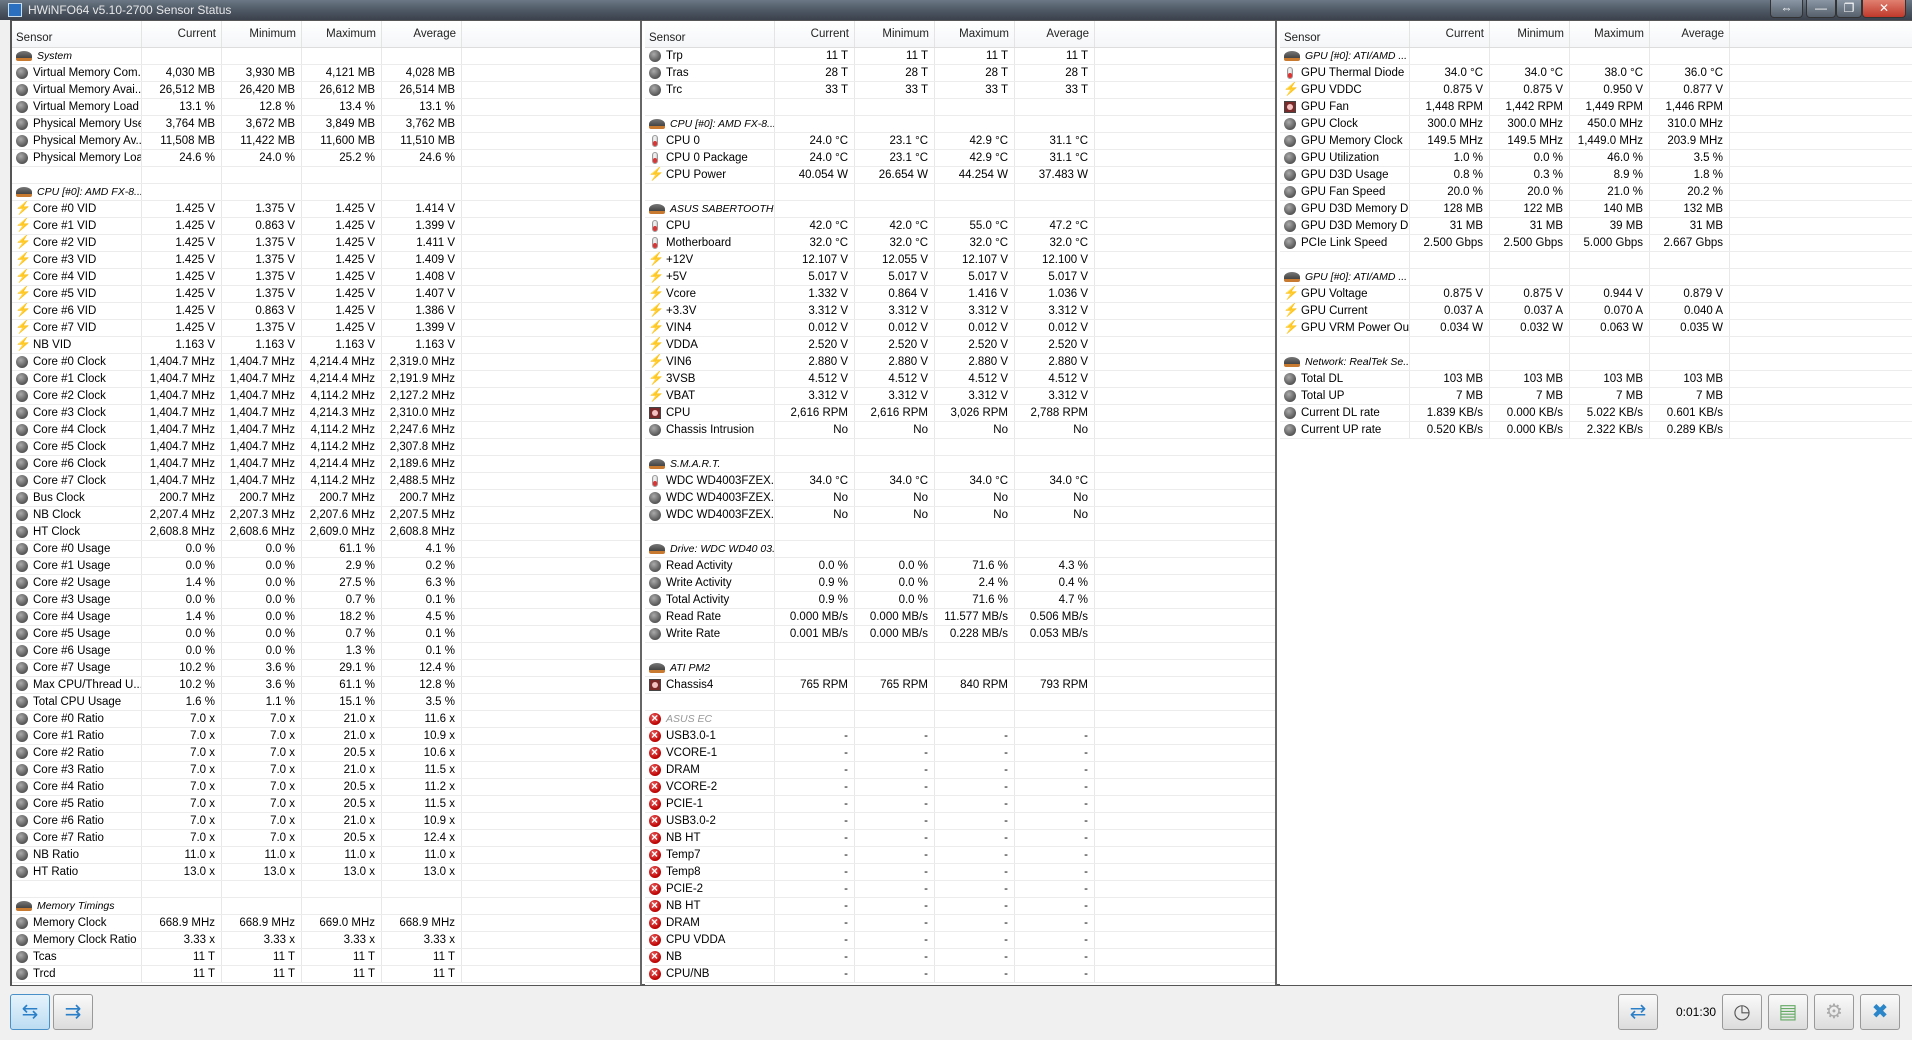  I want to click on sensor-row: NB----, so click(960, 957).